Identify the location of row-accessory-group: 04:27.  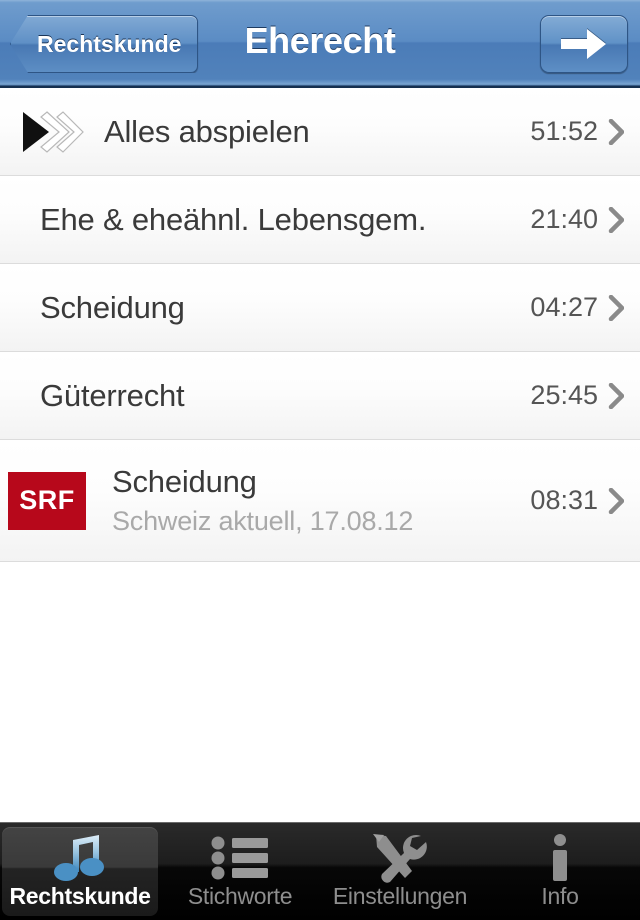
(585, 307).